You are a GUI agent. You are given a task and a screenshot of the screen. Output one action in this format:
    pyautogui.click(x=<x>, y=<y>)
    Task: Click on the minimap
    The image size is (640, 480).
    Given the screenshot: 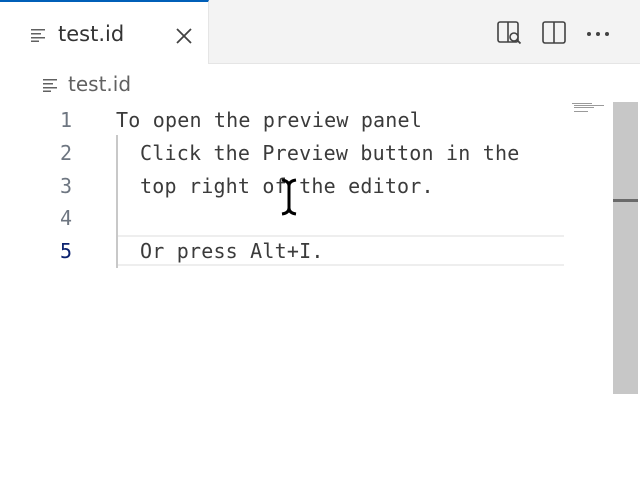 What is the action you would take?
    pyautogui.click(x=588, y=109)
    